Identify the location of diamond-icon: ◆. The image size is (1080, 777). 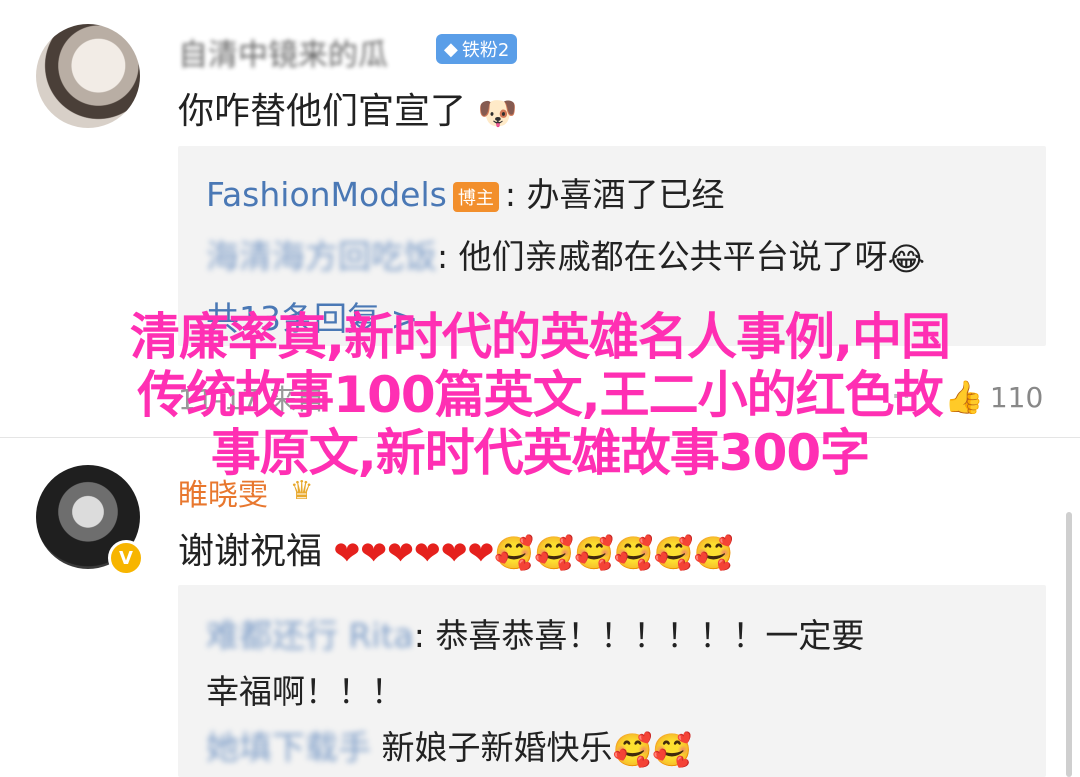
(451, 49).